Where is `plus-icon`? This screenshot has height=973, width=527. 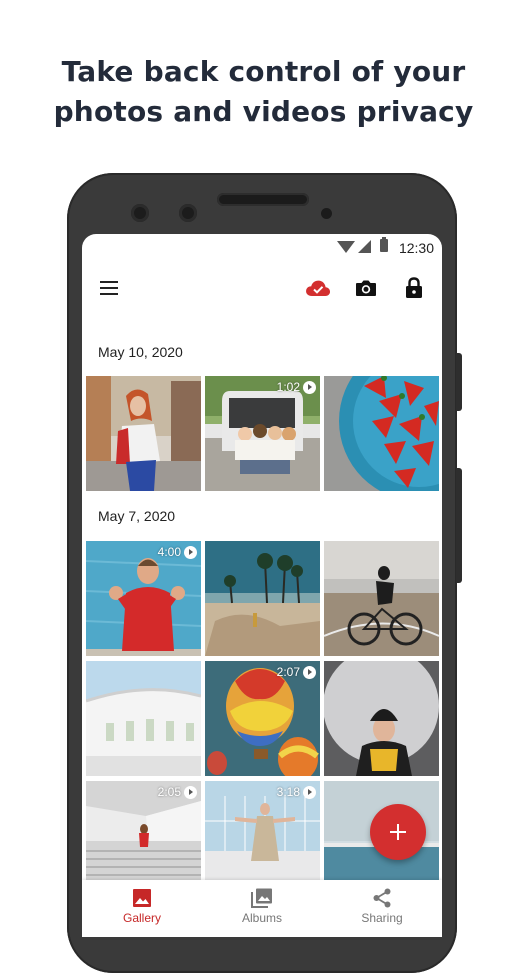
plus-icon is located at coordinates (398, 832).